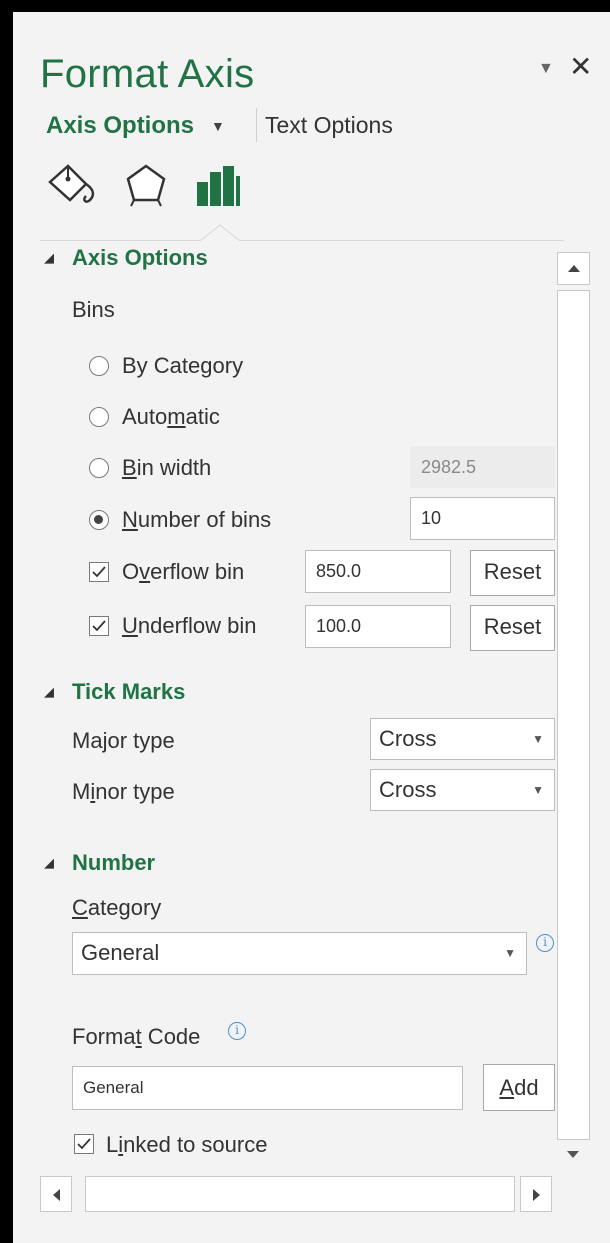 Image resolution: width=610 pixels, height=1243 pixels. I want to click on minor-type-label: Minor type, so click(123, 791).